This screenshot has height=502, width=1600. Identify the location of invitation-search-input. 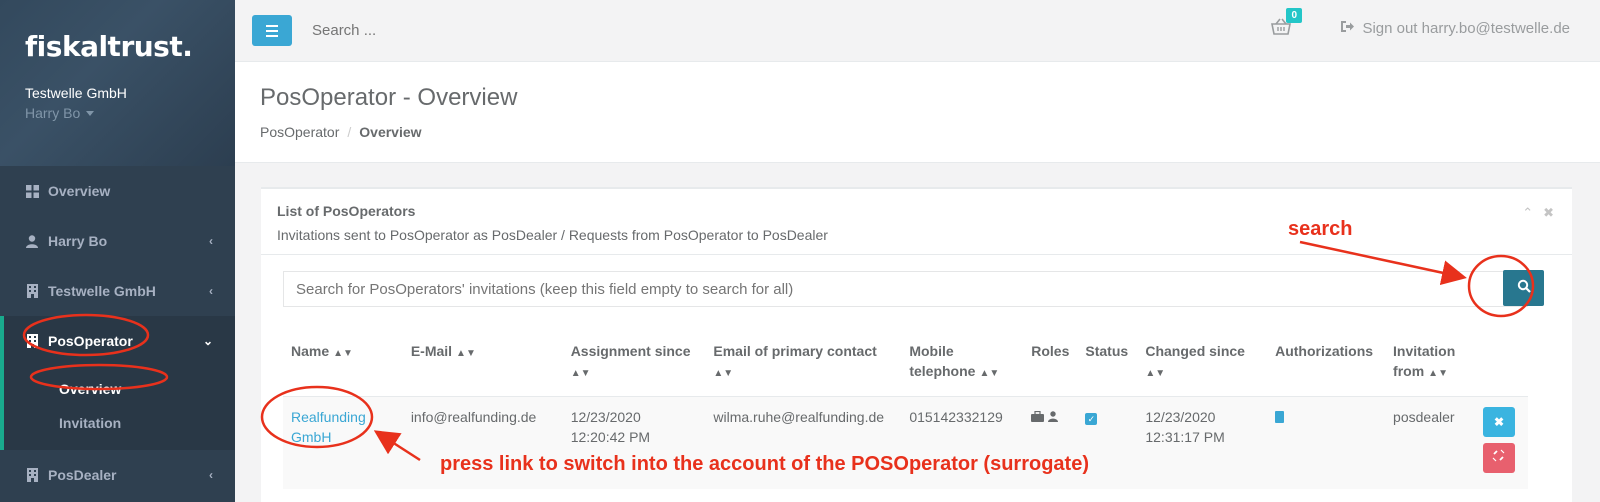
(905, 289).